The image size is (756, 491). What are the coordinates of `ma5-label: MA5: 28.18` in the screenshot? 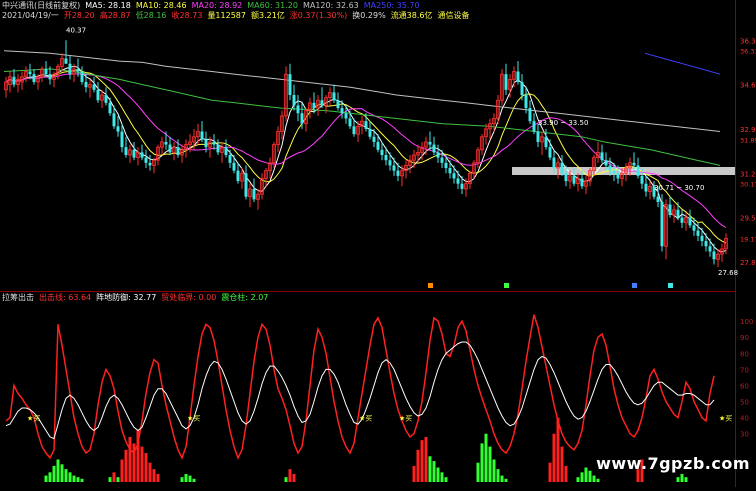 It's located at (108, 5).